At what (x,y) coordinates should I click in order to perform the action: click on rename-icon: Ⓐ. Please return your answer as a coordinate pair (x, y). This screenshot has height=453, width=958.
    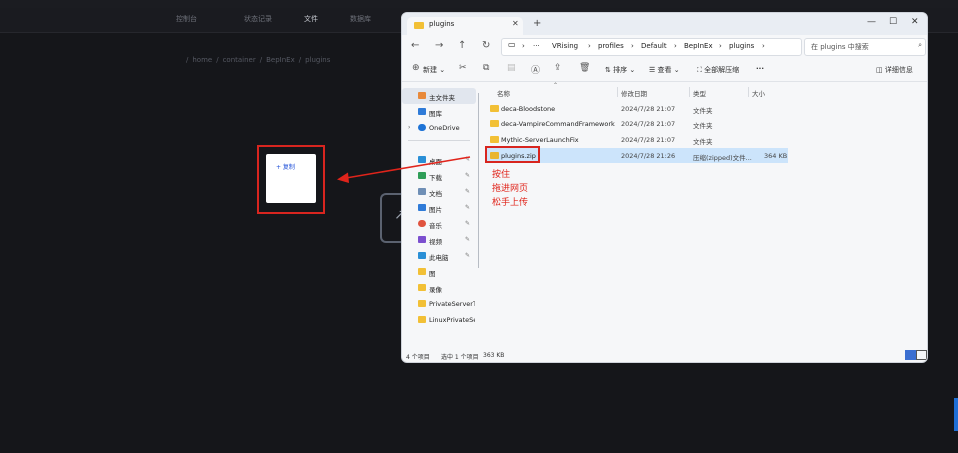
    Looking at the image, I should click on (535, 69).